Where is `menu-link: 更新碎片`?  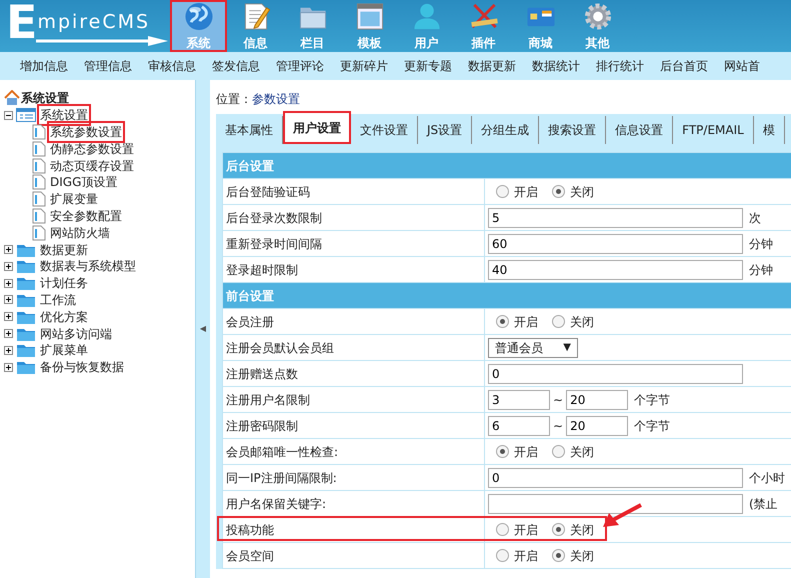 menu-link: 更新碎片 is located at coordinates (364, 66).